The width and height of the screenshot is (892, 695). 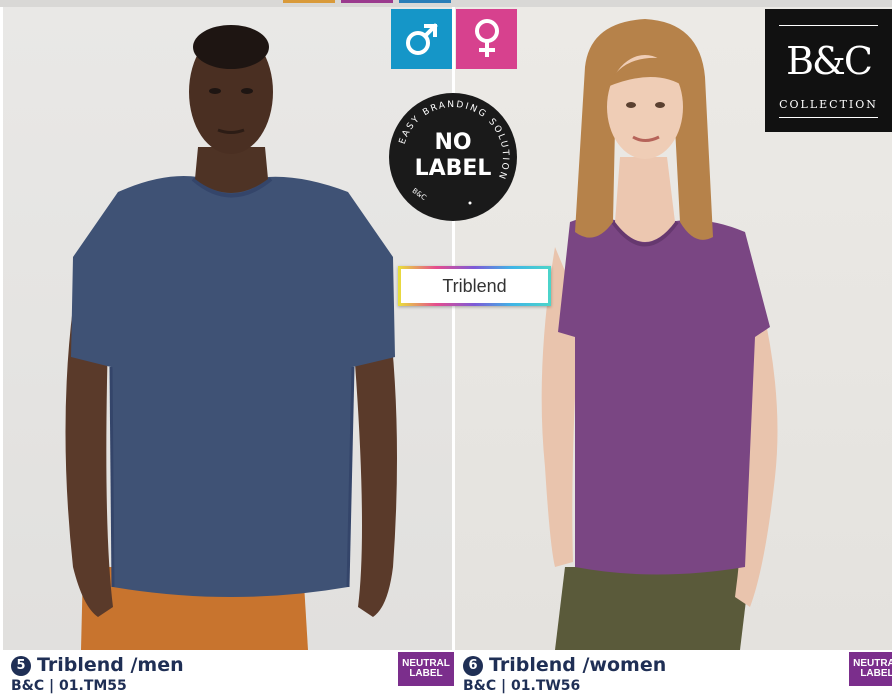 I want to click on product-number: 6, so click(x=473, y=666).